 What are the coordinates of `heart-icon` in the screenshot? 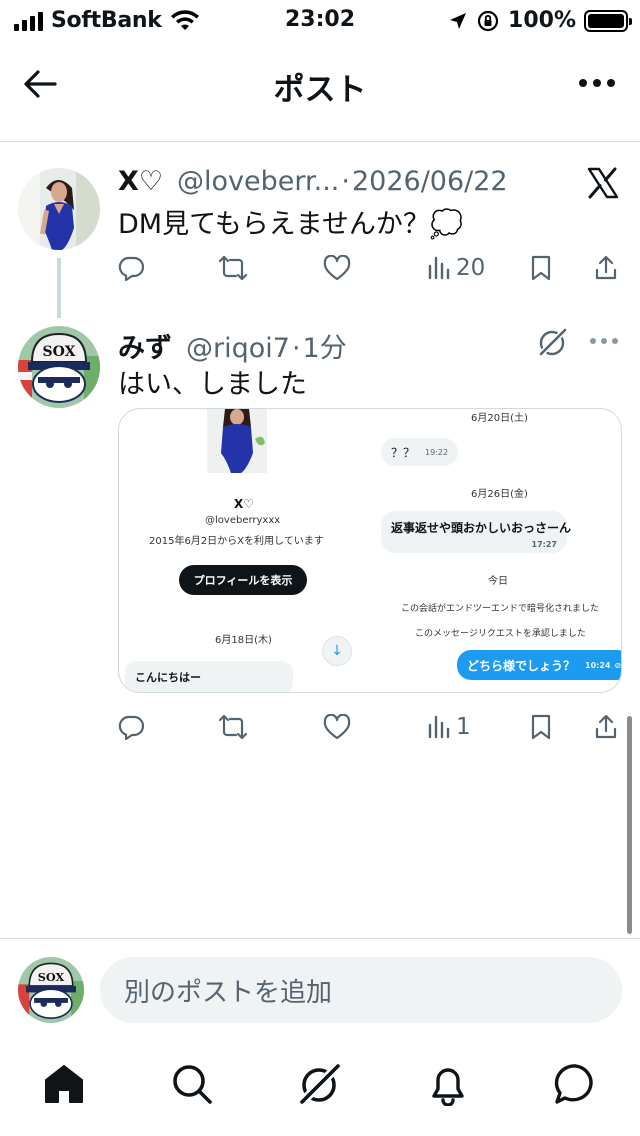 It's located at (337, 268).